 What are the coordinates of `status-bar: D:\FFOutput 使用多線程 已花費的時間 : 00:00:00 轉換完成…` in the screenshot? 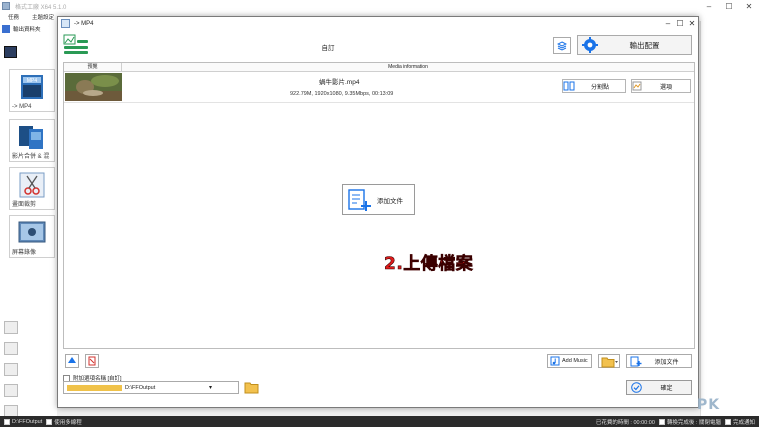 It's located at (379, 421).